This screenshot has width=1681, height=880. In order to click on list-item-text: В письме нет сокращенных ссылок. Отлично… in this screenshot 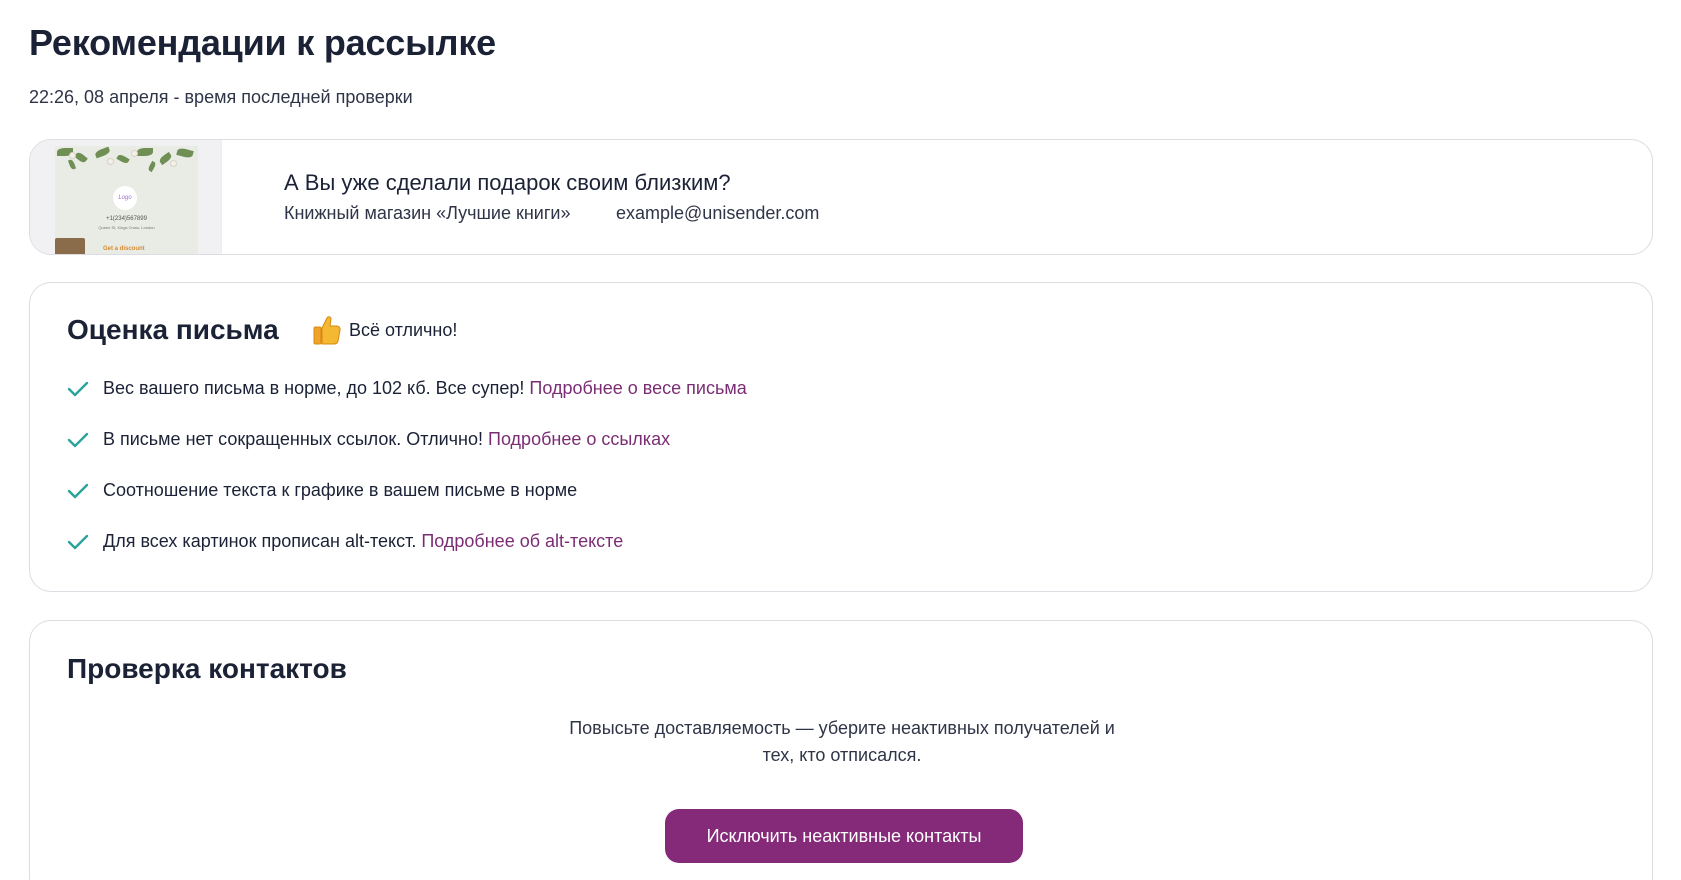, I will do `click(293, 439)`.